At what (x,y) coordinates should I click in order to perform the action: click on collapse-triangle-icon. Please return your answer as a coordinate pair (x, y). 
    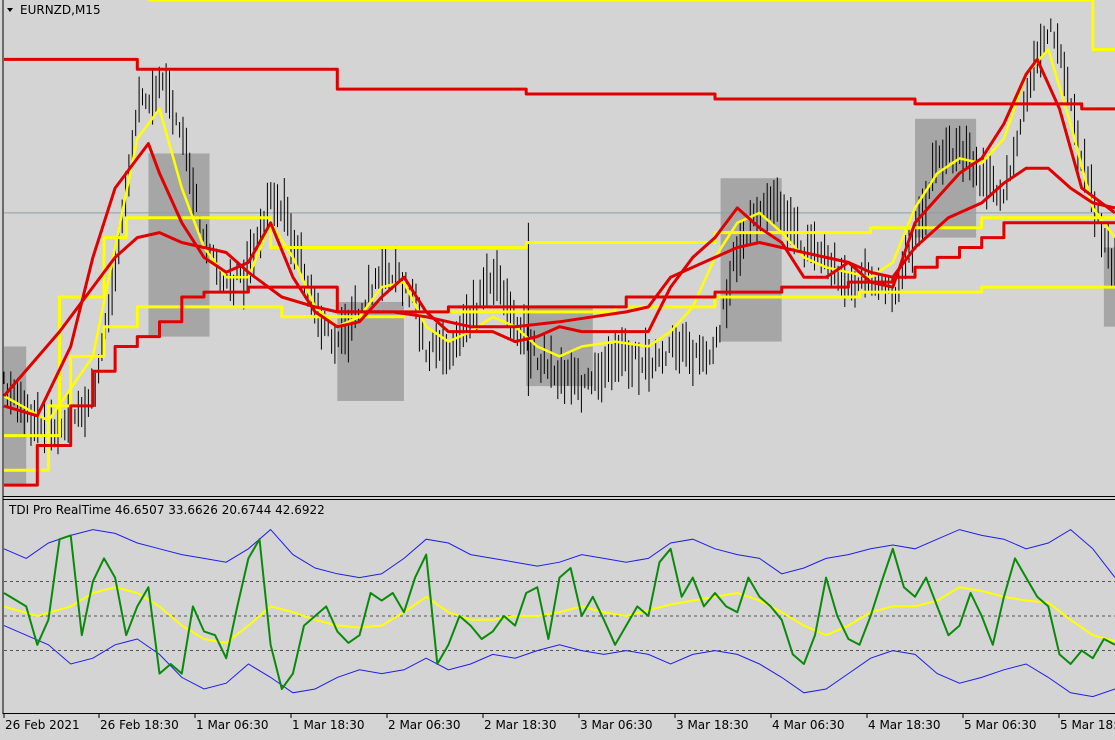
    Looking at the image, I should click on (10, 10).